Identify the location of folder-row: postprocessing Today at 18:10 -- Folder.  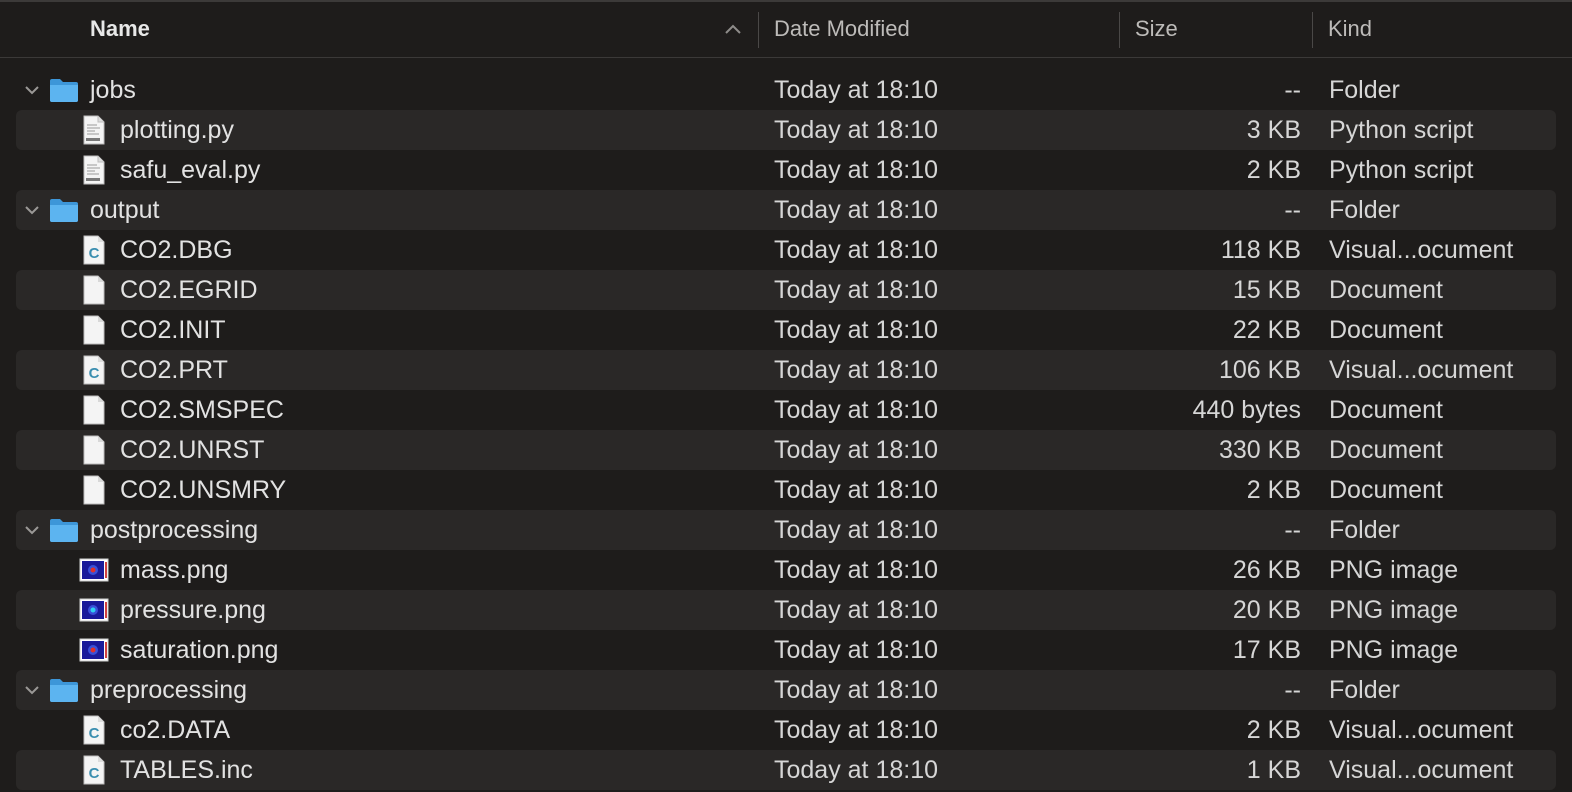
(786, 530).